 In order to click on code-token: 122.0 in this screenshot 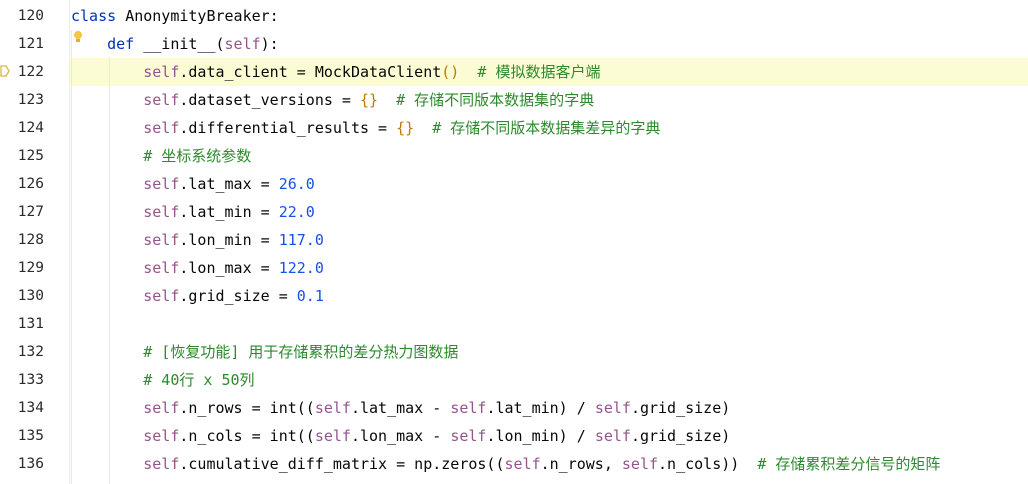, I will do `click(301, 268)`.